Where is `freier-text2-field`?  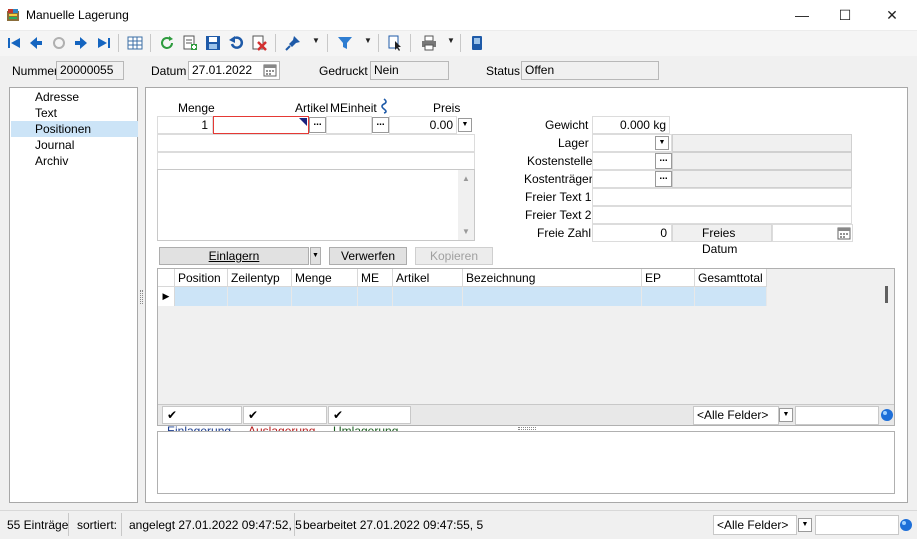 freier-text2-field is located at coordinates (722, 215).